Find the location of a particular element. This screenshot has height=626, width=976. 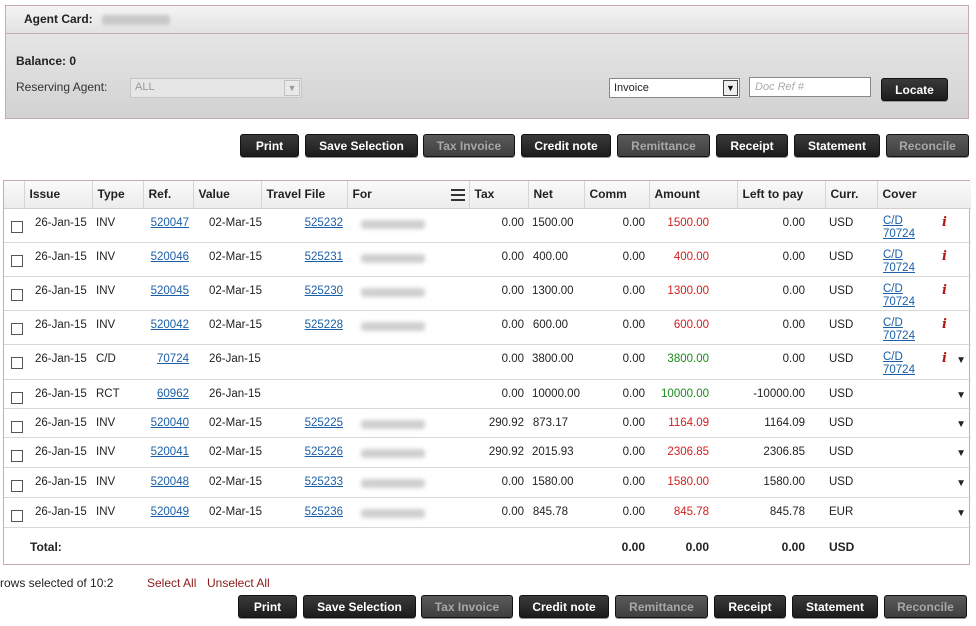

for-cell is located at coordinates (408, 452).